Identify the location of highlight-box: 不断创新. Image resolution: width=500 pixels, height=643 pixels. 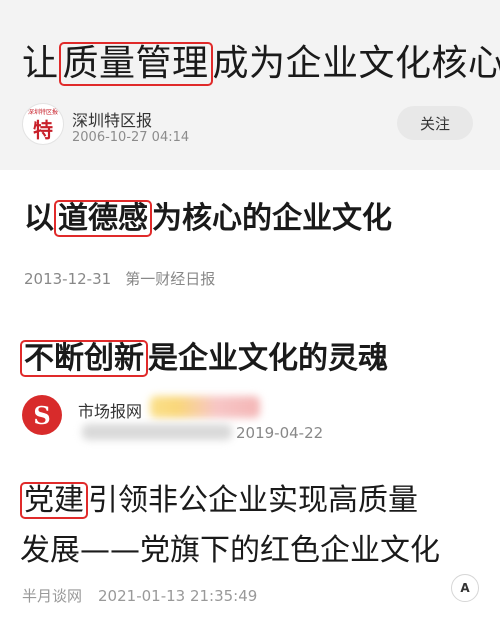
(84, 358).